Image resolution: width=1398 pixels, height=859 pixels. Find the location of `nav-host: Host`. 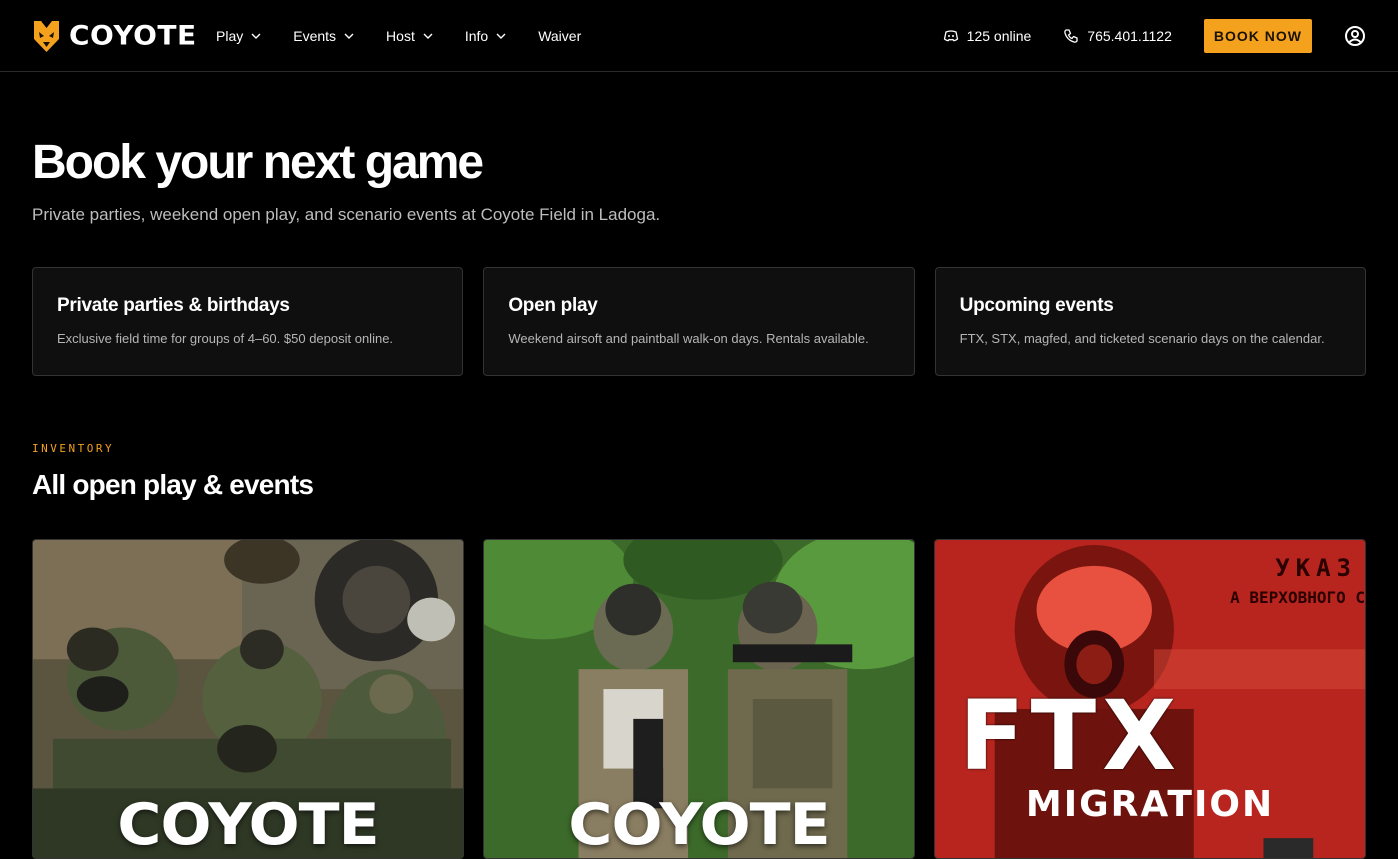

nav-host: Host is located at coordinates (409, 36).